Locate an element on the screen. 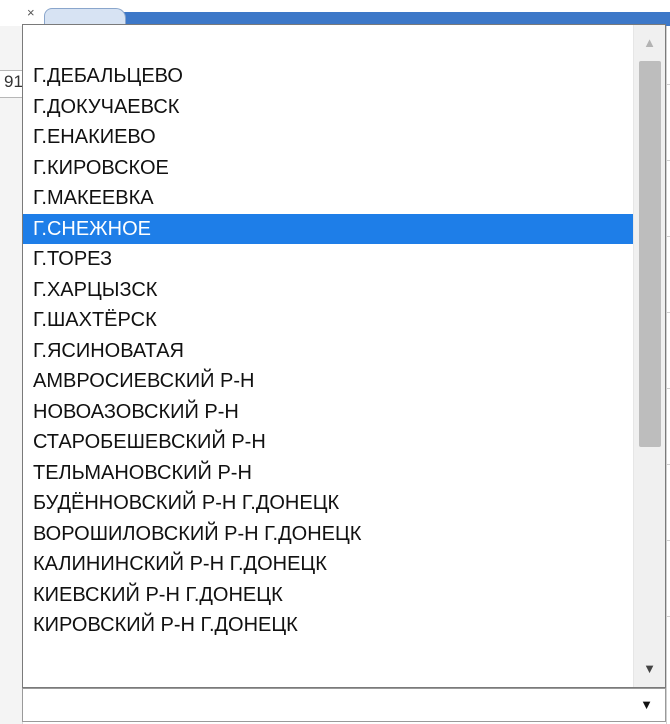 Image resolution: width=670 pixels, height=724 pixels. chevron-down-icon: ▼ is located at coordinates (646, 704).